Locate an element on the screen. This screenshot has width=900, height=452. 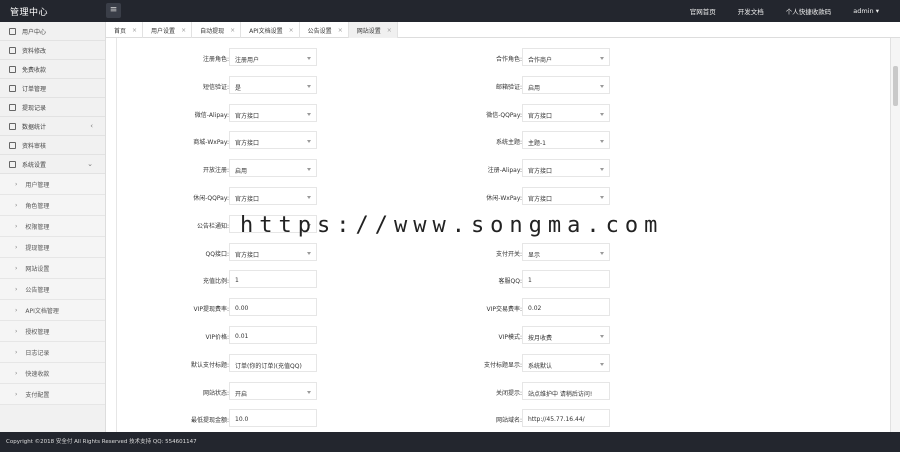
tab-bar: 首页 × 用户设置 × 自动提现 × API文档设置 × 公告设置 × 网站设置 × is located at coordinates (503, 30).